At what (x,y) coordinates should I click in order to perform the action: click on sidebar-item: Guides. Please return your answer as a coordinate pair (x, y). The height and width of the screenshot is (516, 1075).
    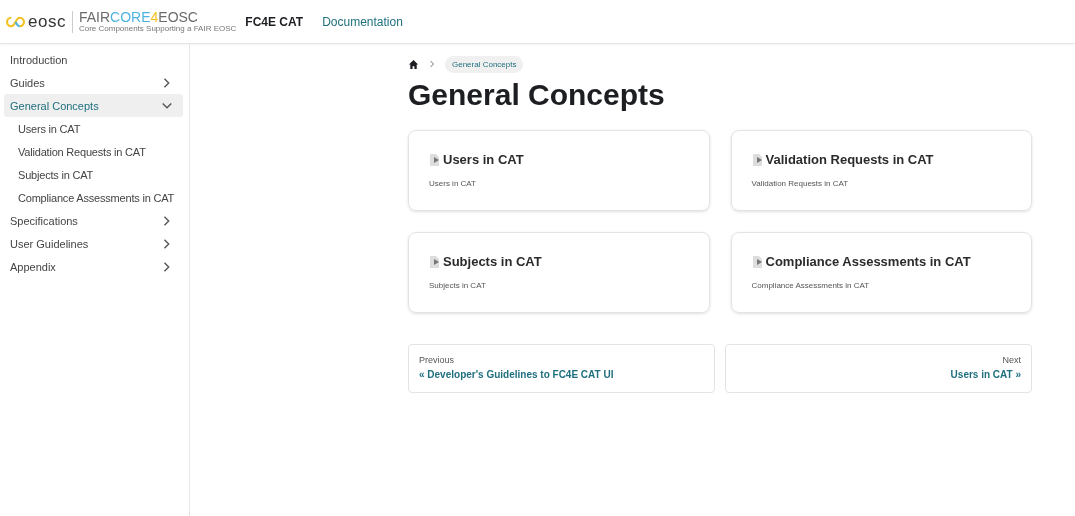
    Looking at the image, I should click on (93, 82).